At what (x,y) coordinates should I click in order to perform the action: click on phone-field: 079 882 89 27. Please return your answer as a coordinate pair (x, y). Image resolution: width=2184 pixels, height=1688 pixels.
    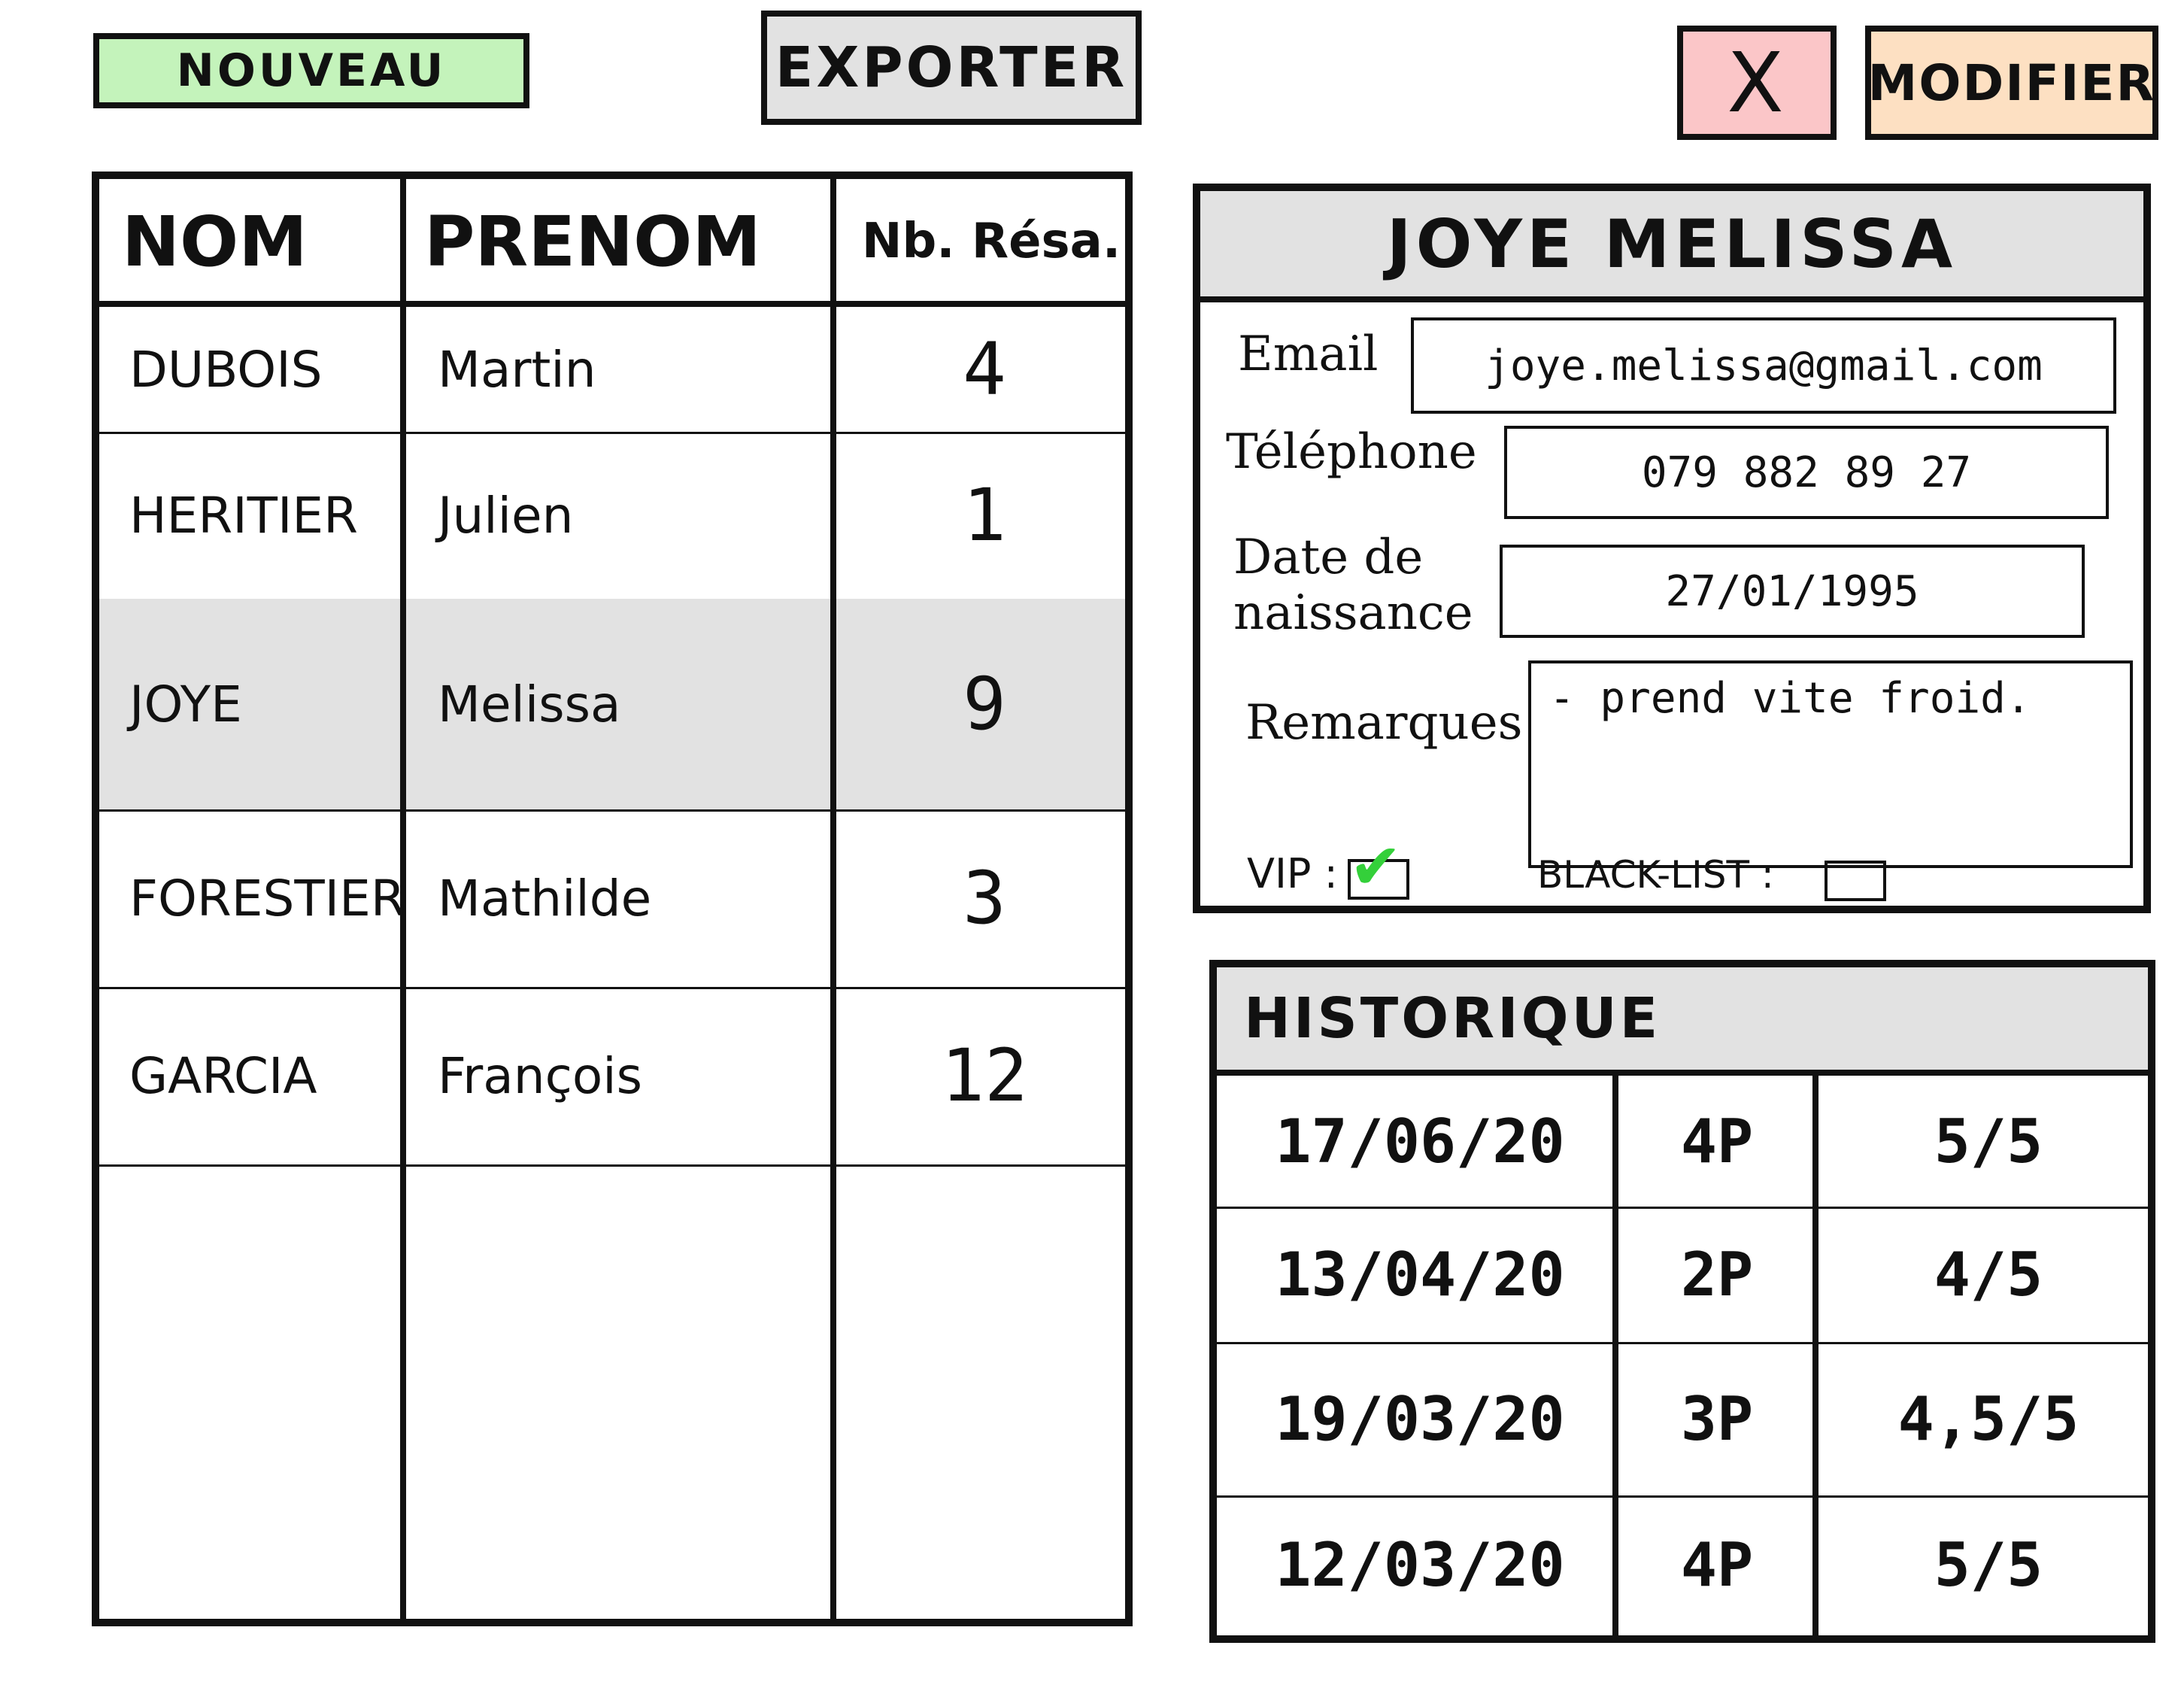
    Looking at the image, I should click on (1806, 472).